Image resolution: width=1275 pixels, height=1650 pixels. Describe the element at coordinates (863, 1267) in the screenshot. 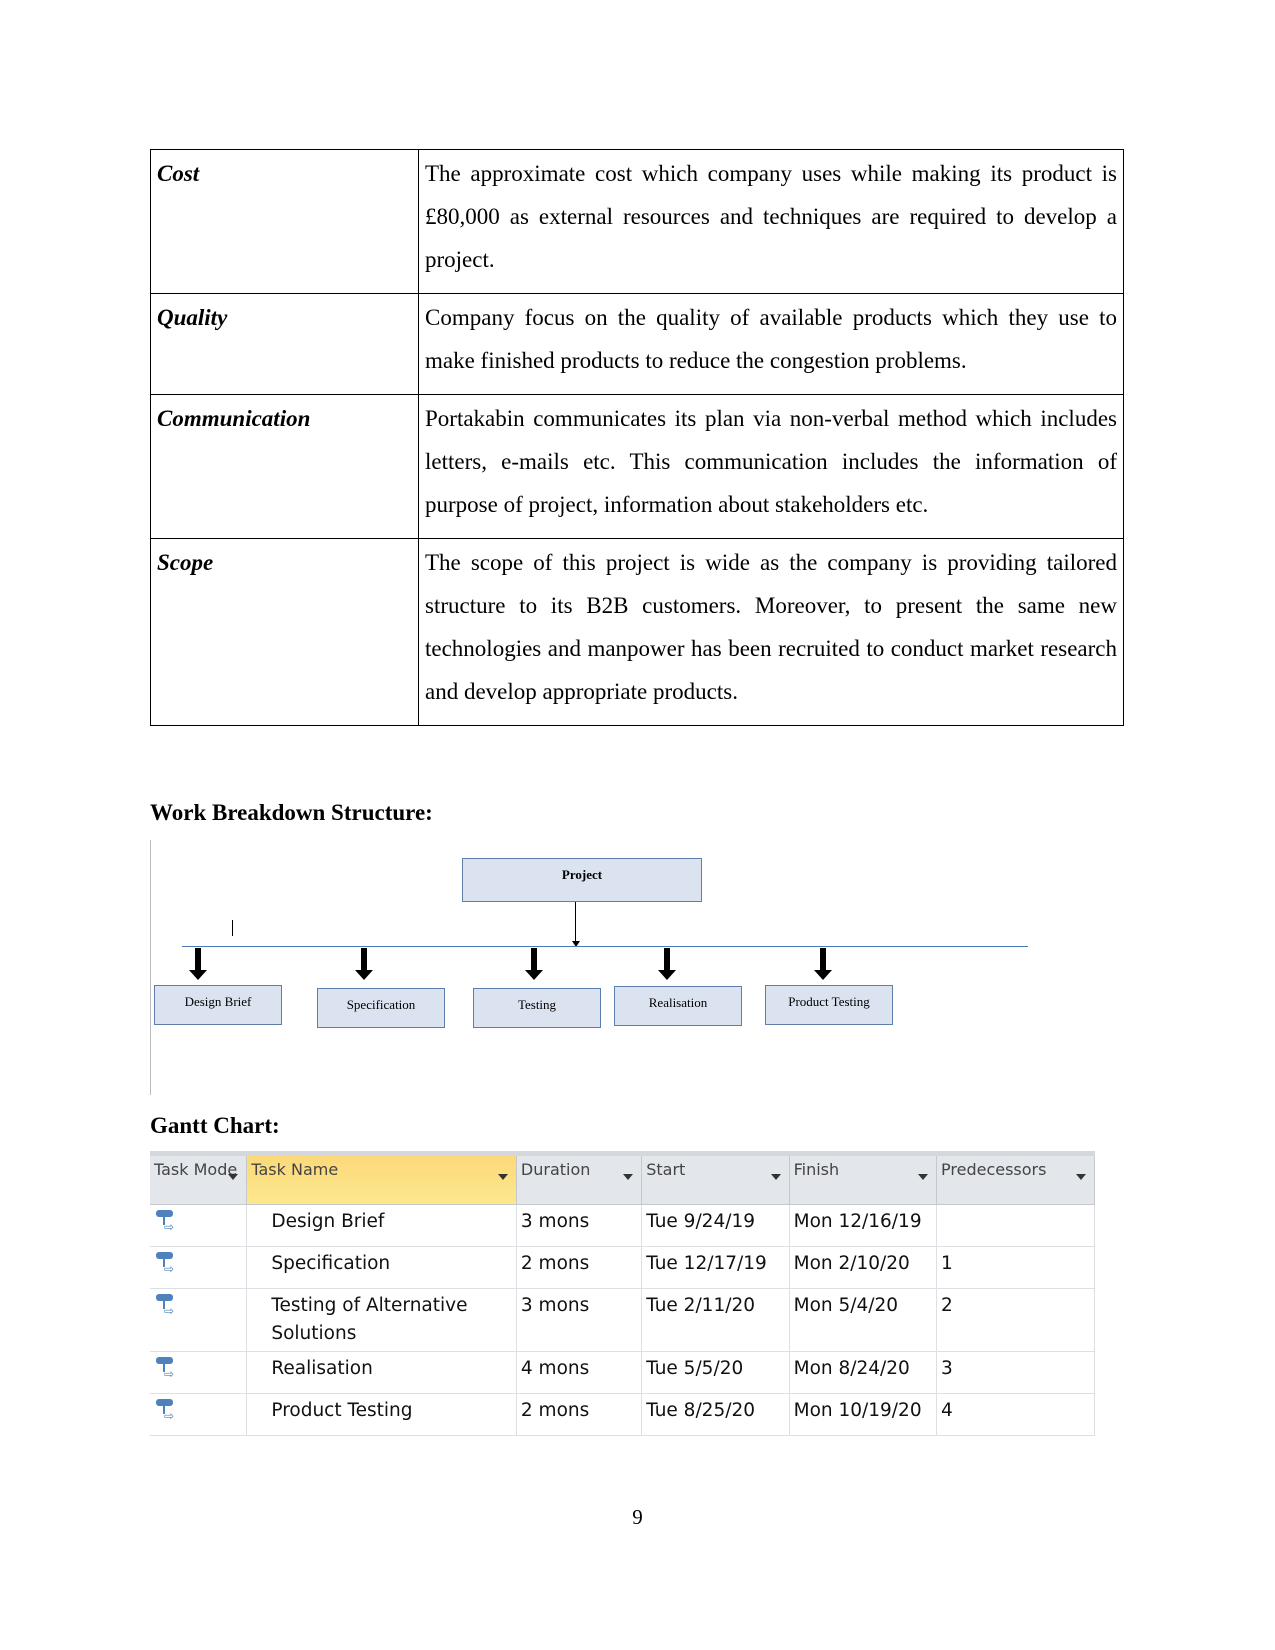

I see `finish-cell: Mon 2/10/20` at that location.